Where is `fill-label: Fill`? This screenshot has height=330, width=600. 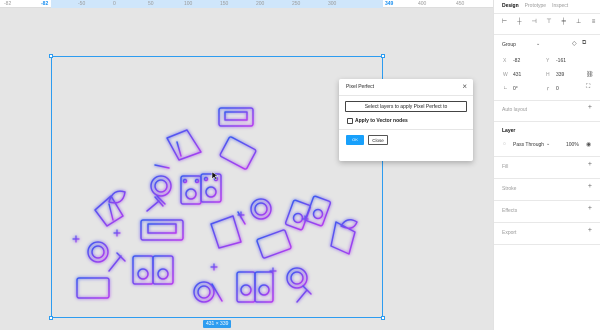 fill-label: Fill is located at coordinates (505, 167).